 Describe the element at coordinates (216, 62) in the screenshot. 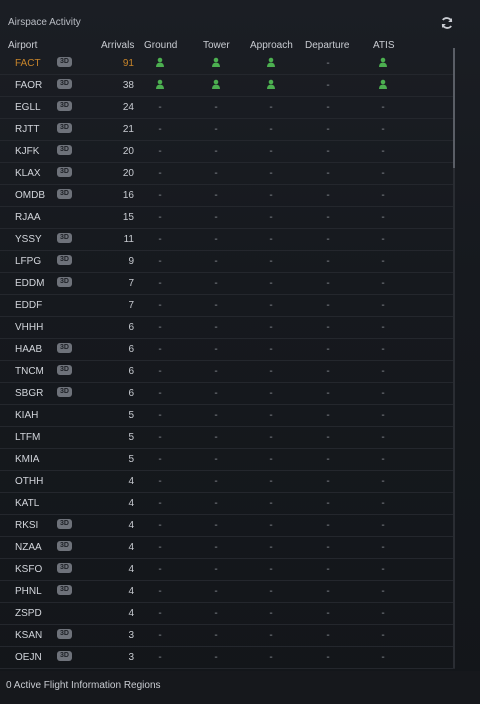

I see `tower-controller-icon` at that location.